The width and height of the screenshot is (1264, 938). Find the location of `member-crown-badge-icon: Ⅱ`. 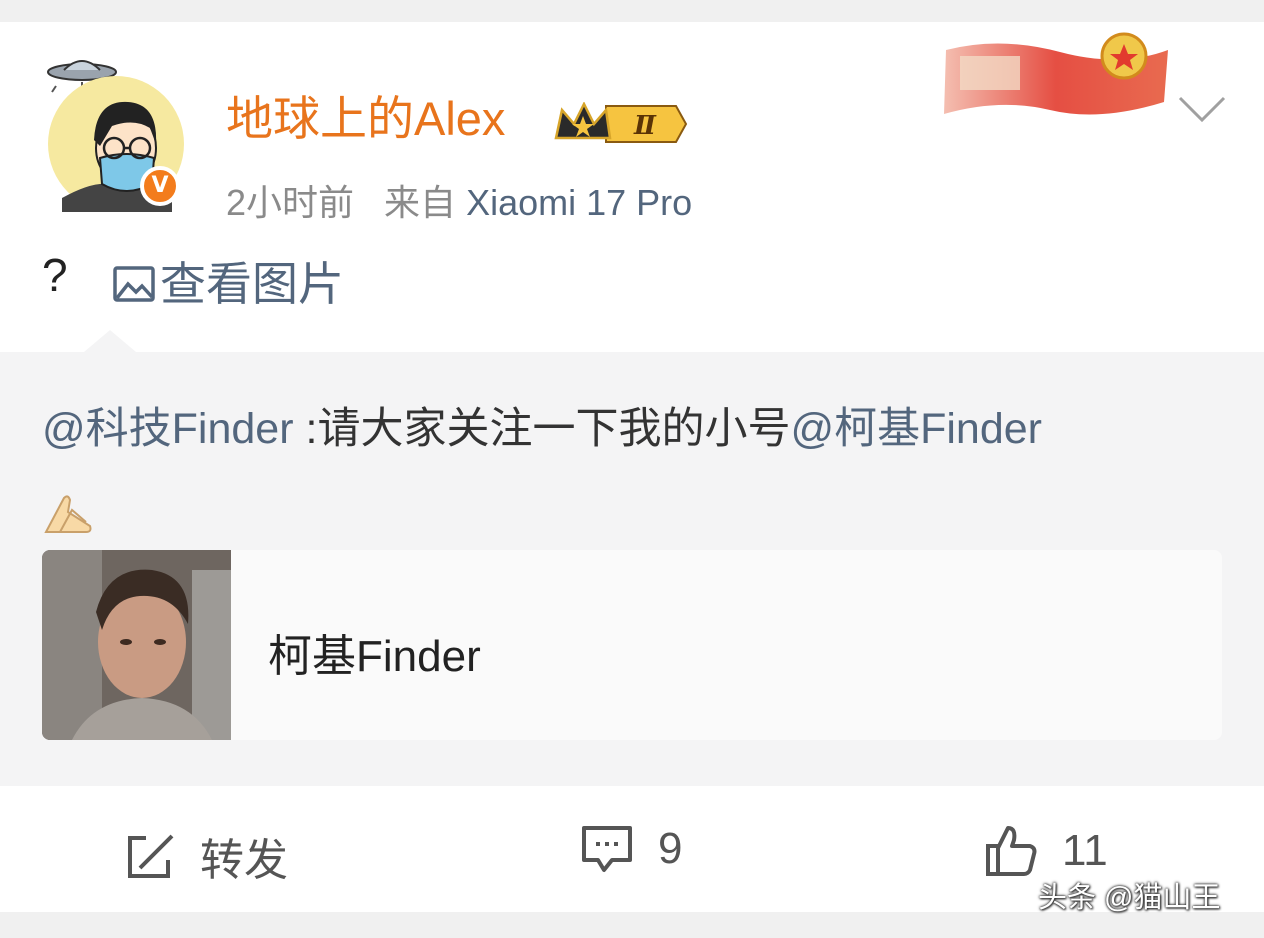

member-crown-badge-icon: Ⅱ is located at coordinates (620, 124).